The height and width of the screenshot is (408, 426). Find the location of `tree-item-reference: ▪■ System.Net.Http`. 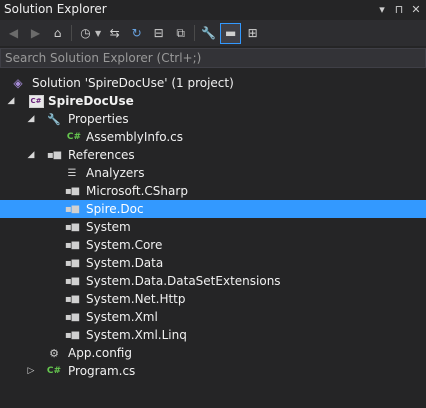

tree-item-reference: ▪■ System.Net.Http is located at coordinates (213, 299).